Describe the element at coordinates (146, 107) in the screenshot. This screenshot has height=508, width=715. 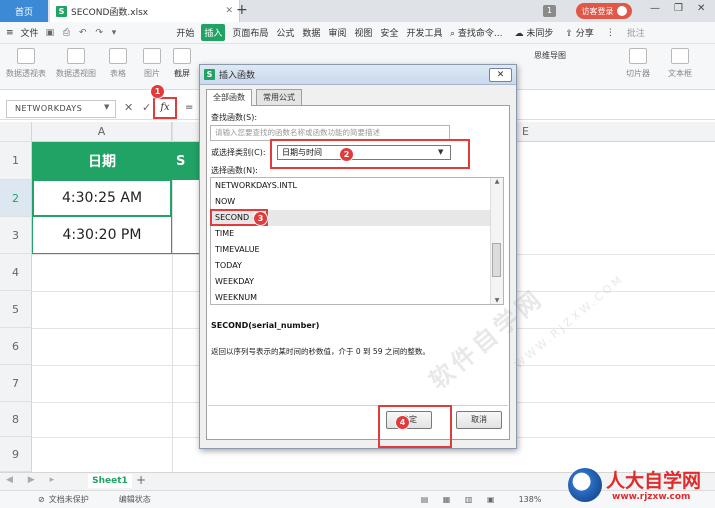
I see `confirm-formula-icon: ✓` at that location.